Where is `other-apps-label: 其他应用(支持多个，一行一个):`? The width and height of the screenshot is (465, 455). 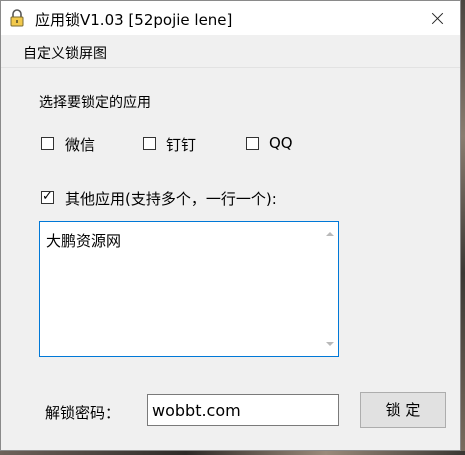
other-apps-label: 其他应用(支持多个，一行一个): is located at coordinates (171, 199).